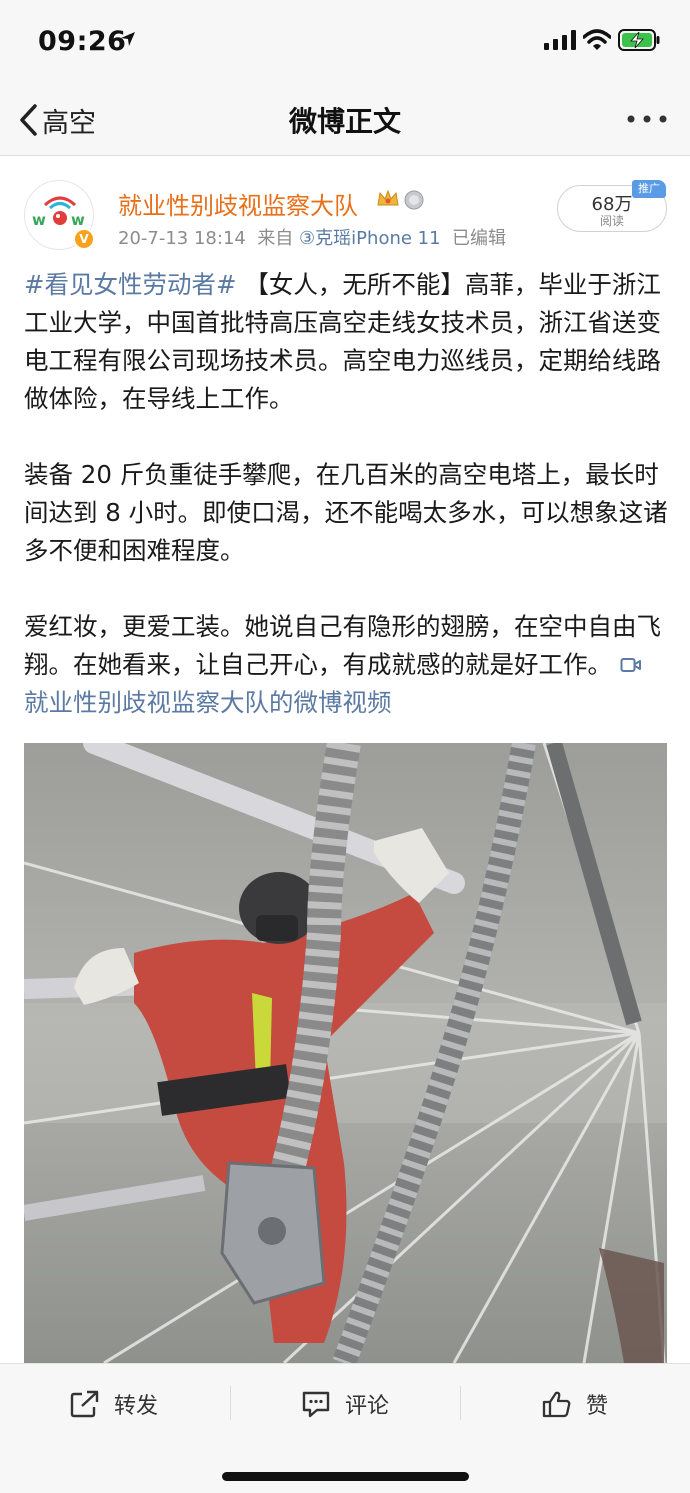 This screenshot has height=1493, width=690. Describe the element at coordinates (82, 41) in the screenshot. I see `status-time: 09:26` at that location.